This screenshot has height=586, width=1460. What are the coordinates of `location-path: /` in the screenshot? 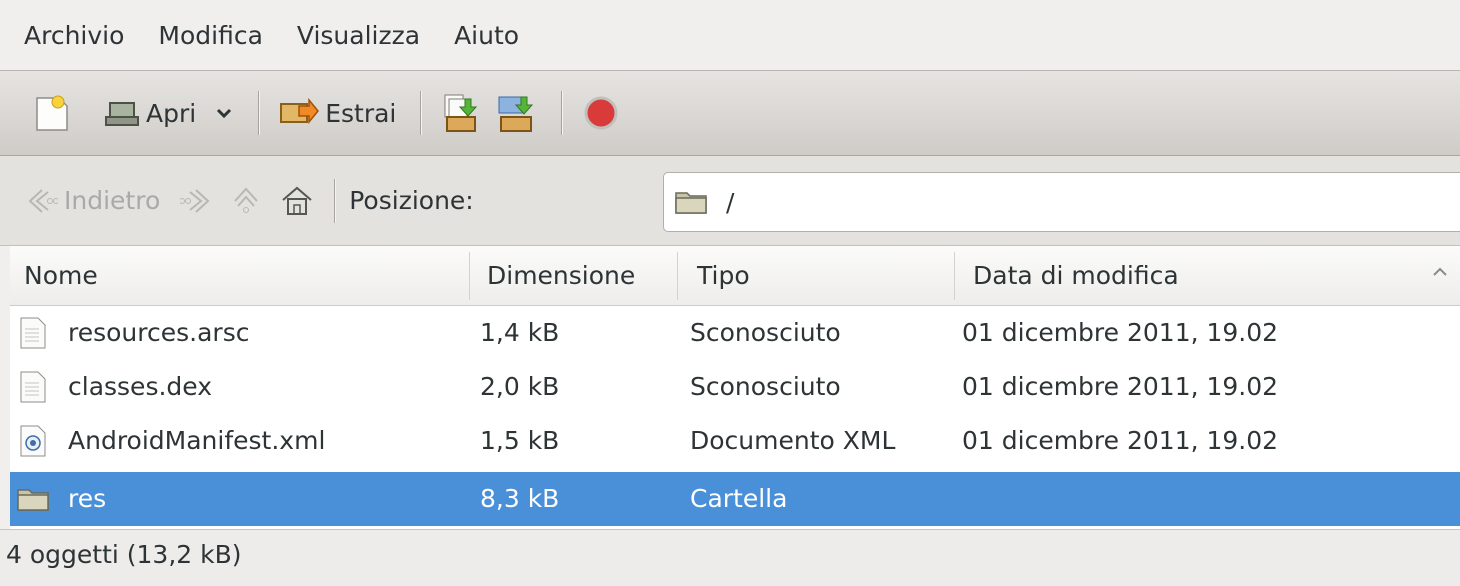 It's located at (730, 202).